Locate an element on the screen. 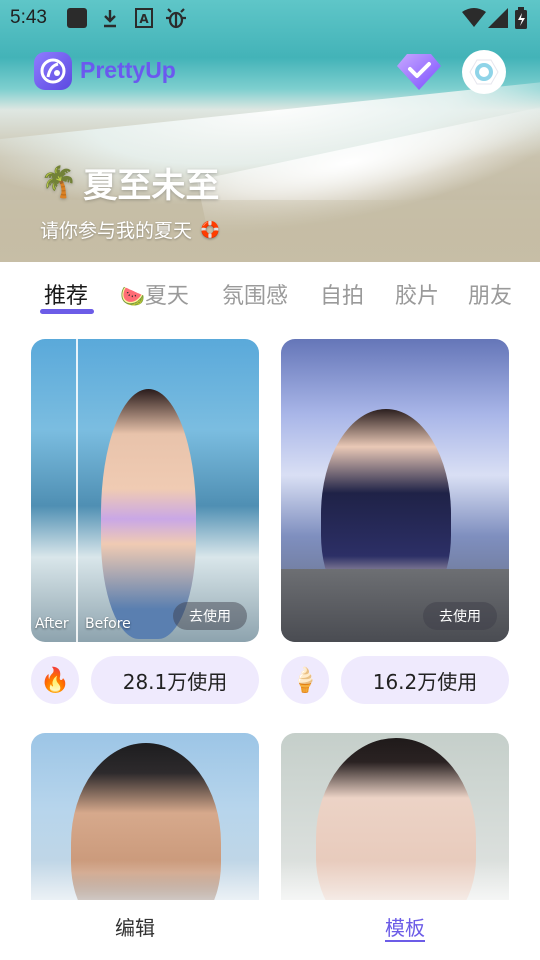 The image size is (540, 960). tab-summer-label: 夏天 is located at coordinates (166, 296).